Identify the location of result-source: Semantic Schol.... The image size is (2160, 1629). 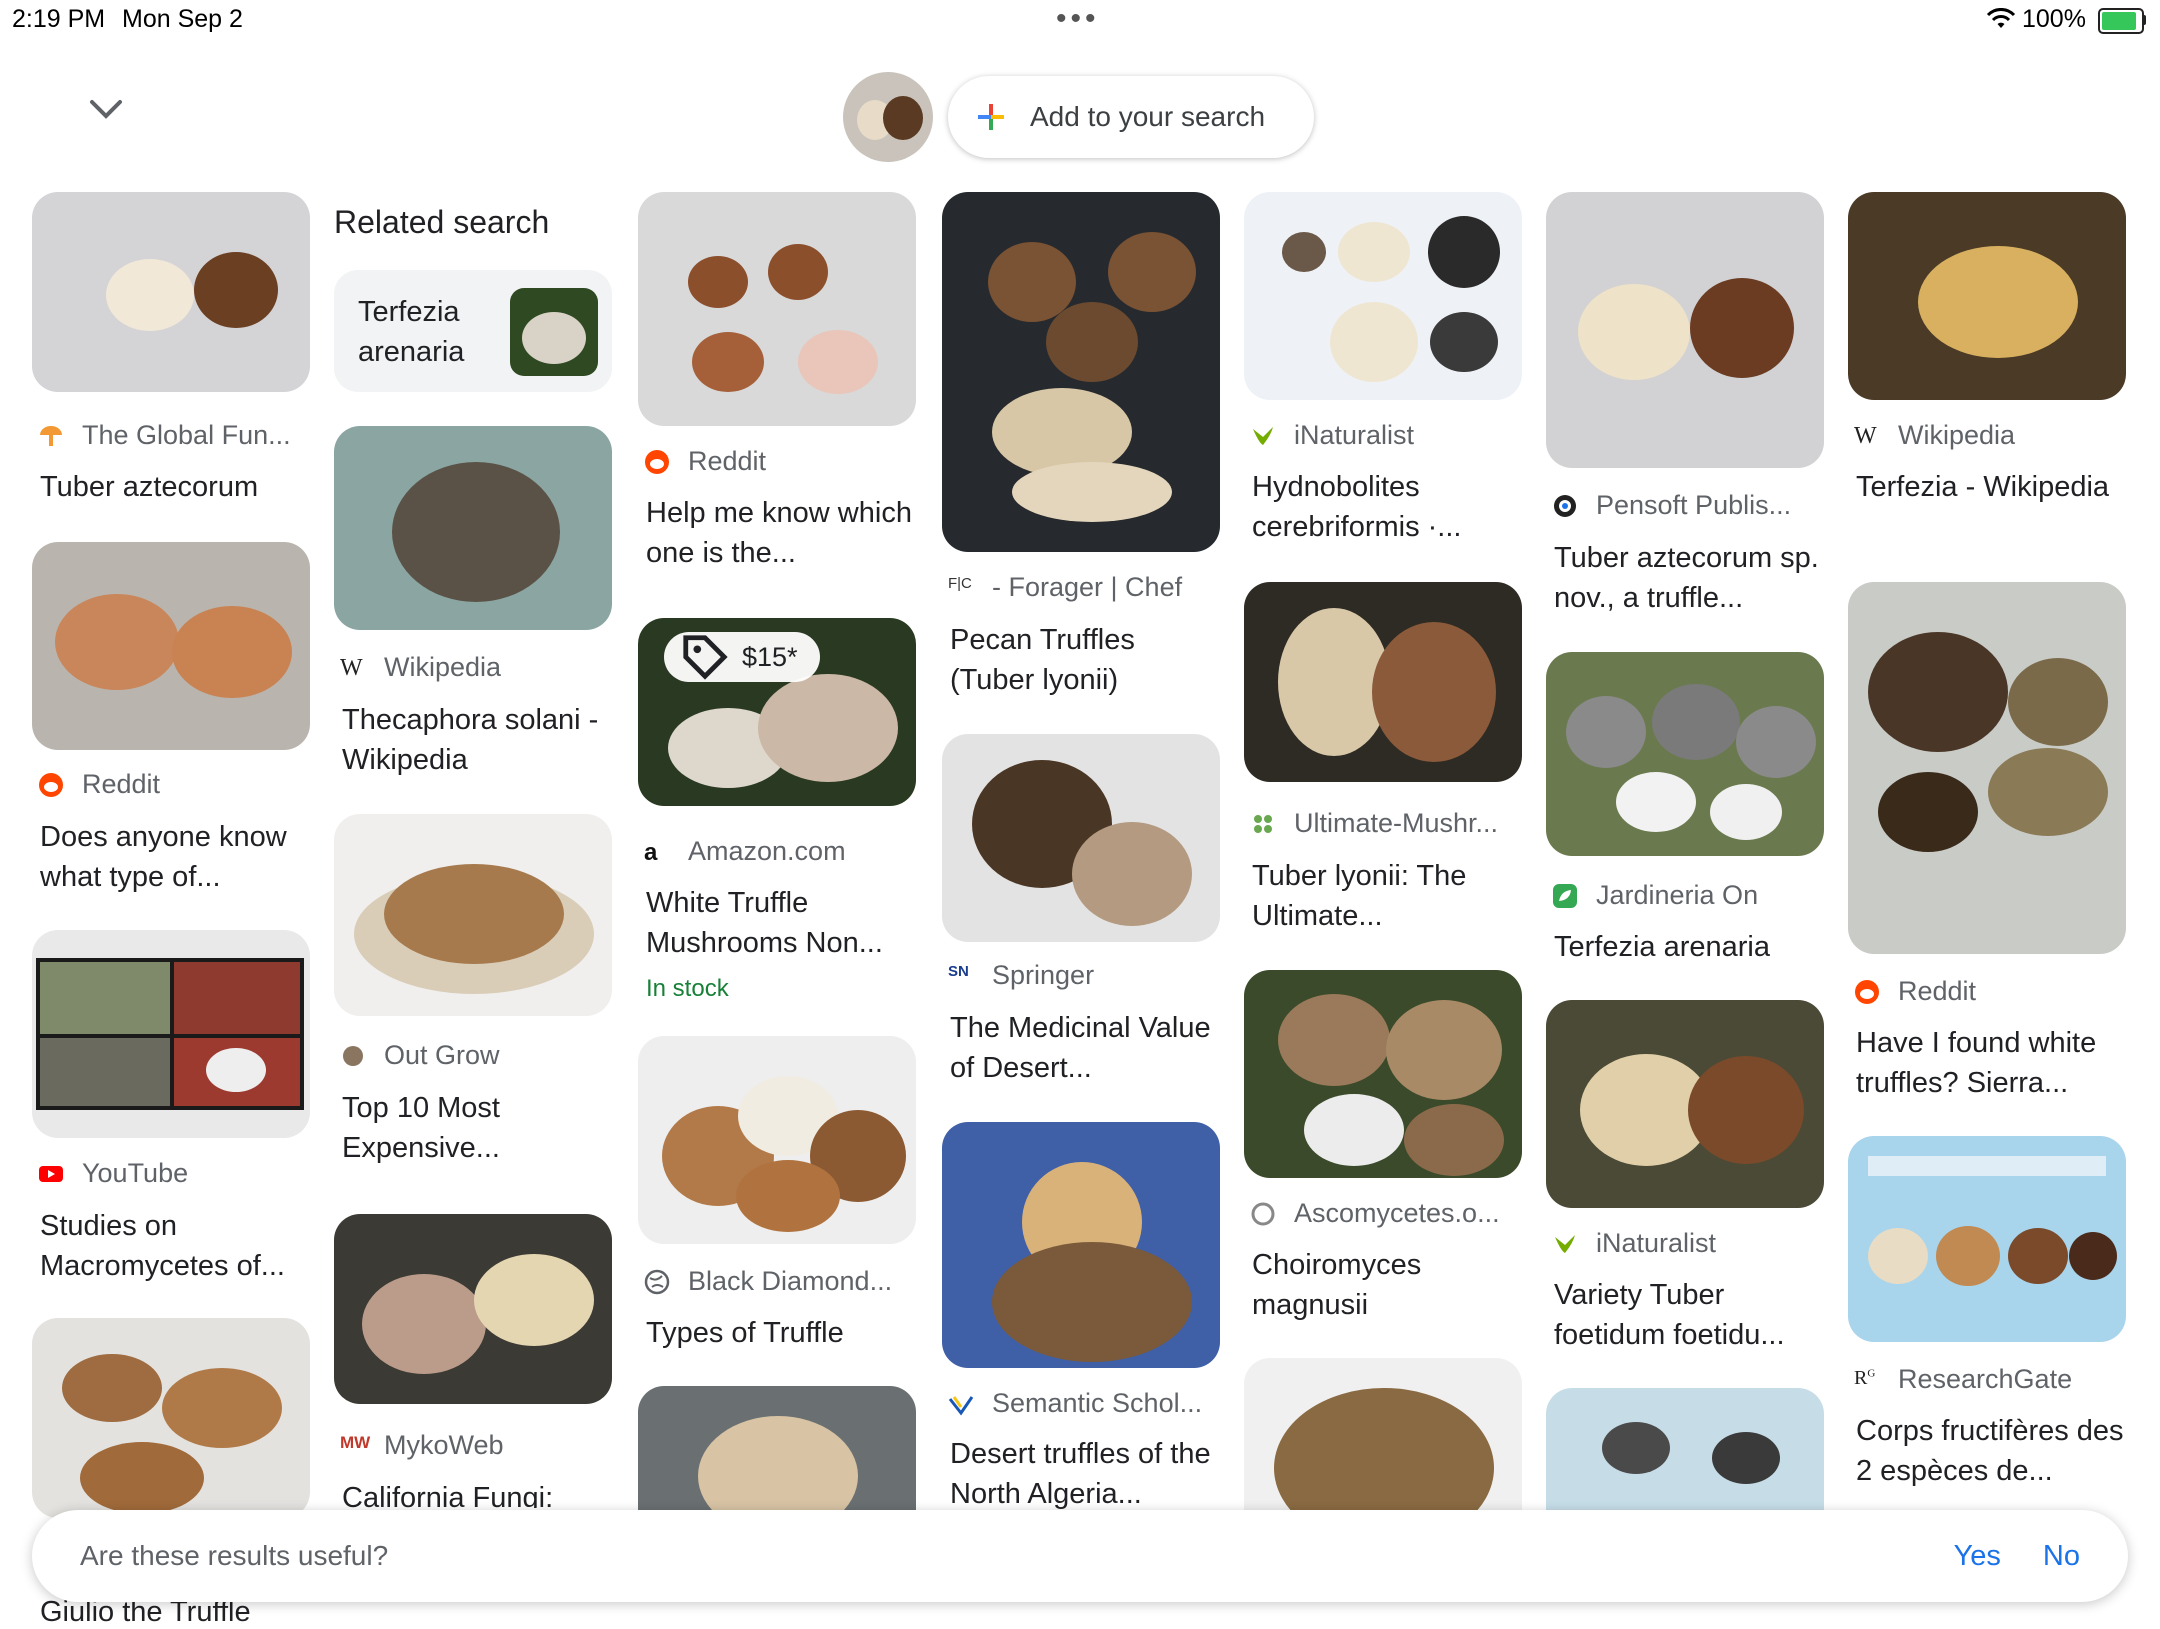
(1075, 1403).